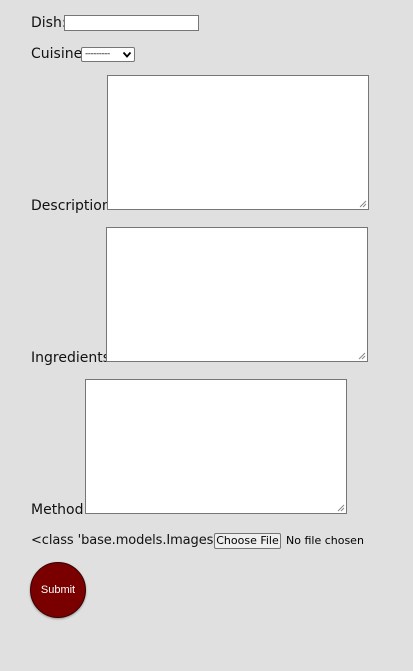 The width and height of the screenshot is (413, 671). What do you see at coordinates (238, 142) in the screenshot?
I see `description-textarea` at bounding box center [238, 142].